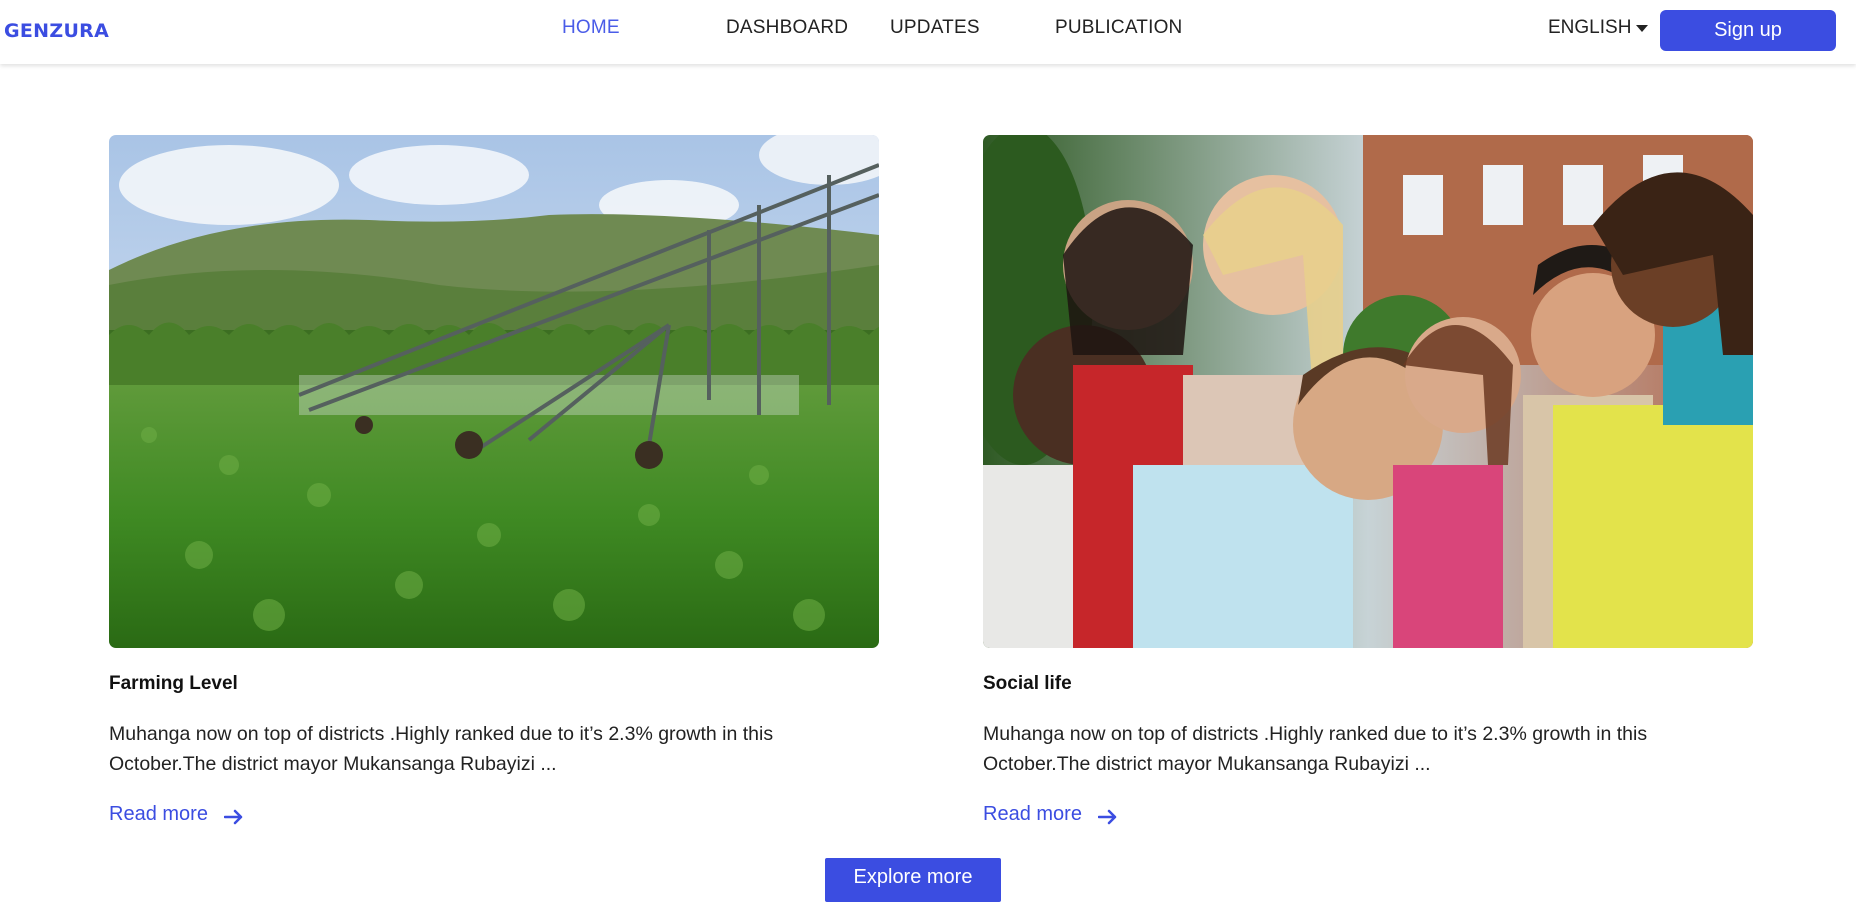 Image resolution: width=1856 pixels, height=902 pixels. What do you see at coordinates (1590, 27) in the screenshot?
I see `language-label: ENGLISH` at bounding box center [1590, 27].